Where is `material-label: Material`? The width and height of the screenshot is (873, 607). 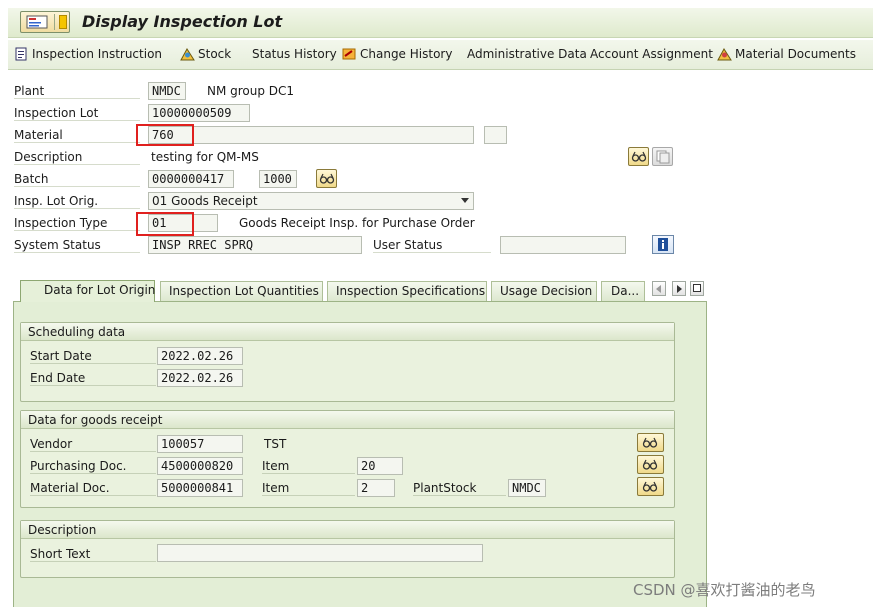
material-label: Material is located at coordinates (77, 135).